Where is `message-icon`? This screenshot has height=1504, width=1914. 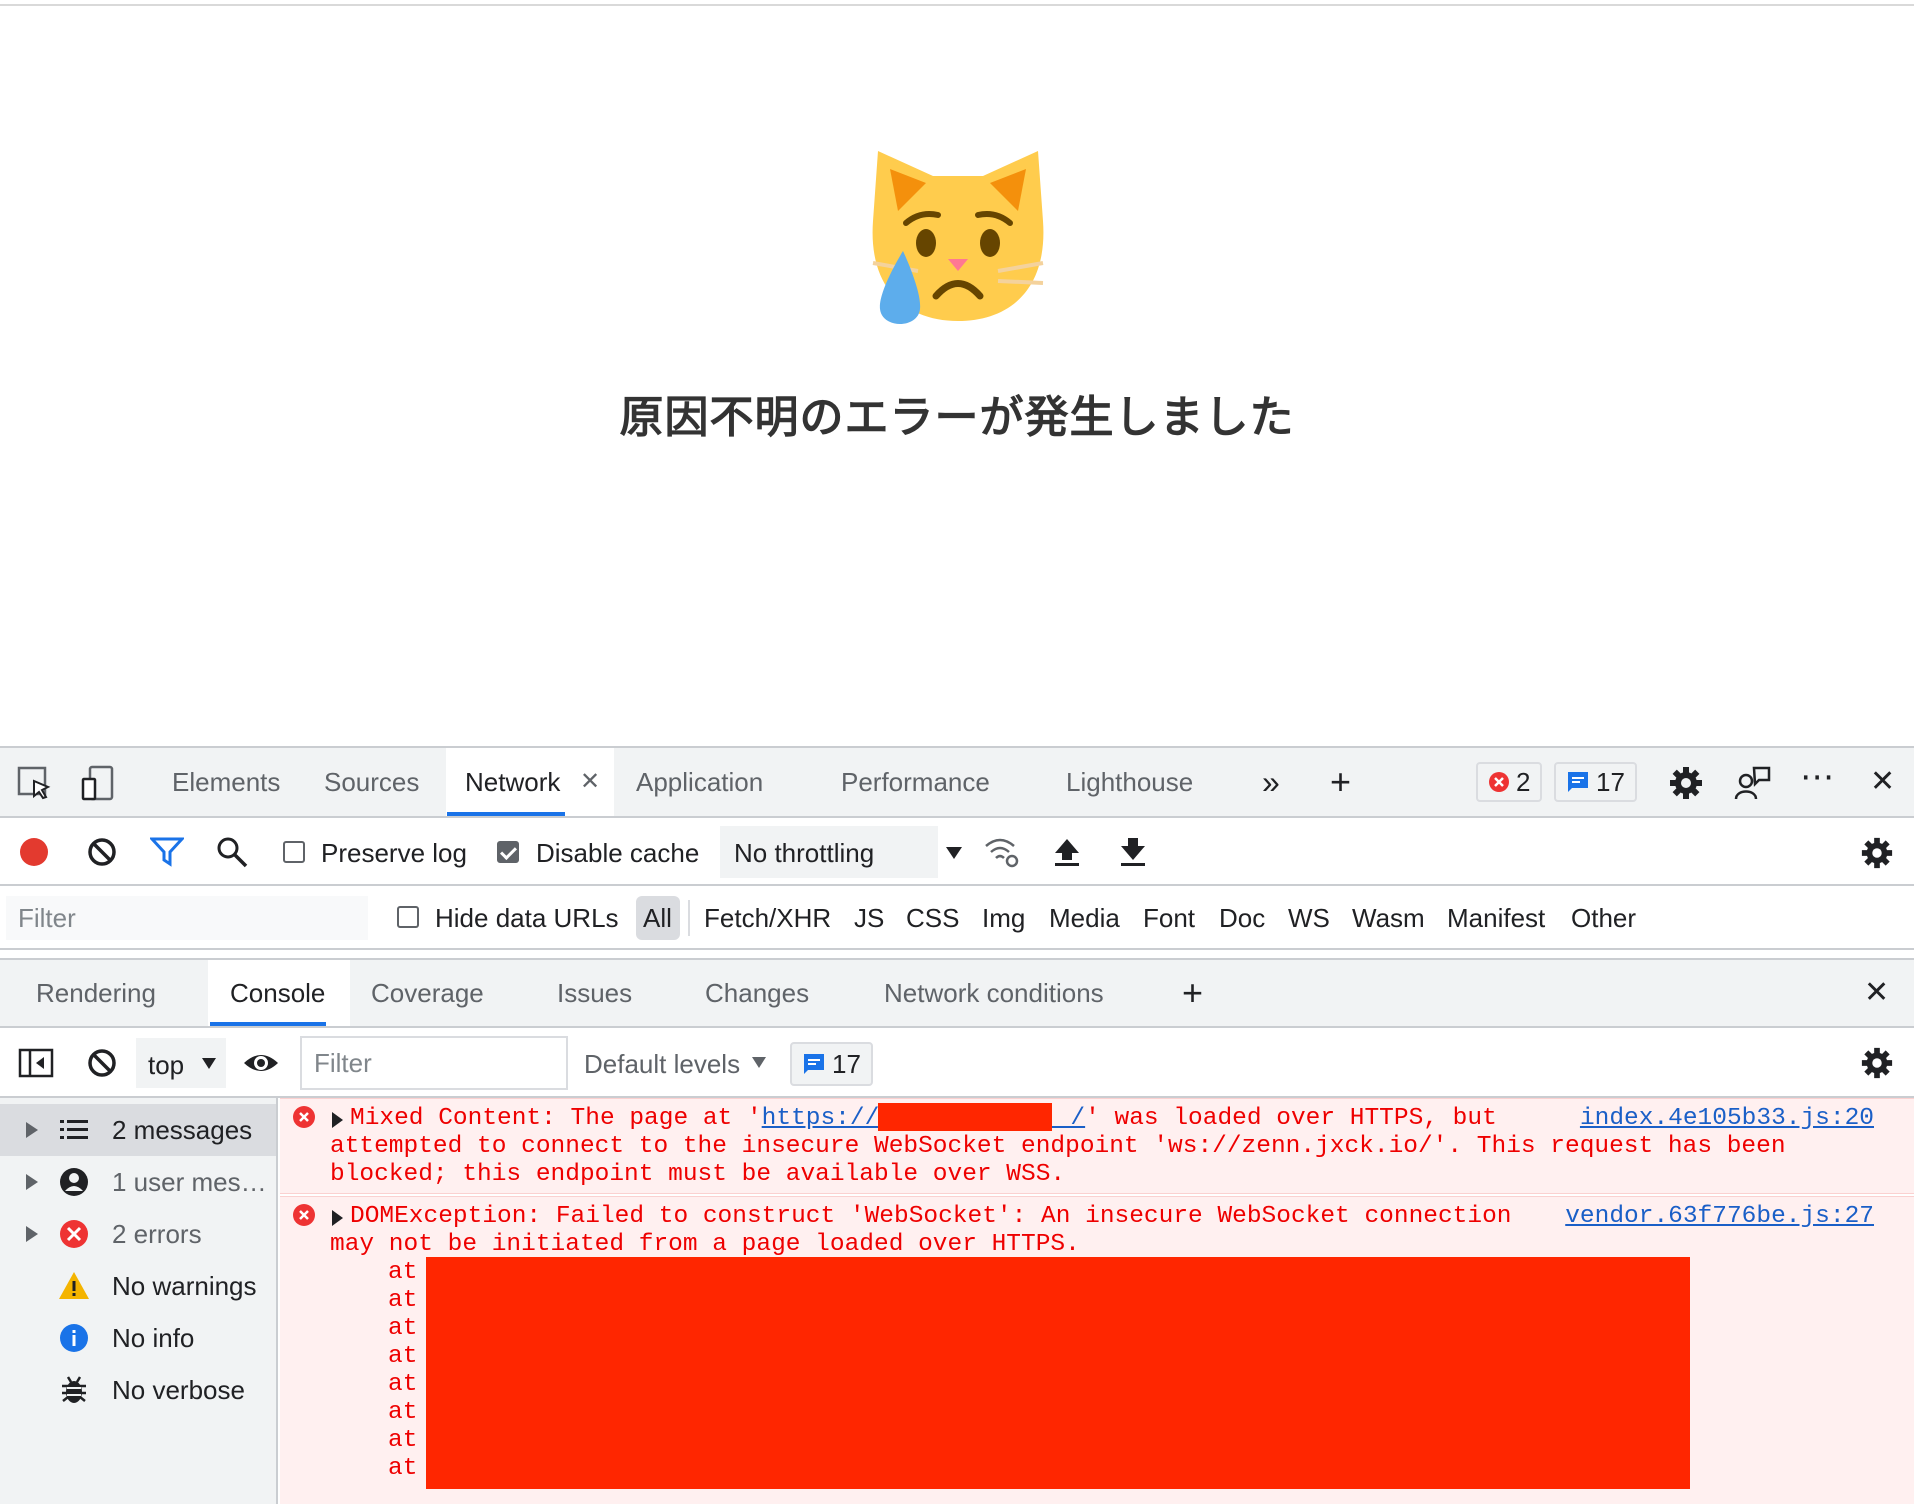
message-icon is located at coordinates (1578, 782).